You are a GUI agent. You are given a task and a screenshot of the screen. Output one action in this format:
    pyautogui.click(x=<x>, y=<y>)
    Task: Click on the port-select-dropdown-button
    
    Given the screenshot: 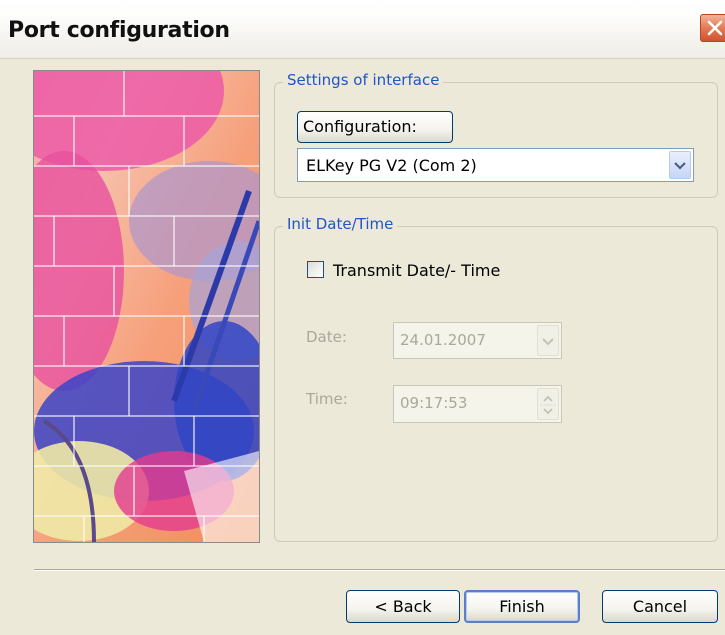 What is the action you would take?
    pyautogui.click(x=680, y=165)
    